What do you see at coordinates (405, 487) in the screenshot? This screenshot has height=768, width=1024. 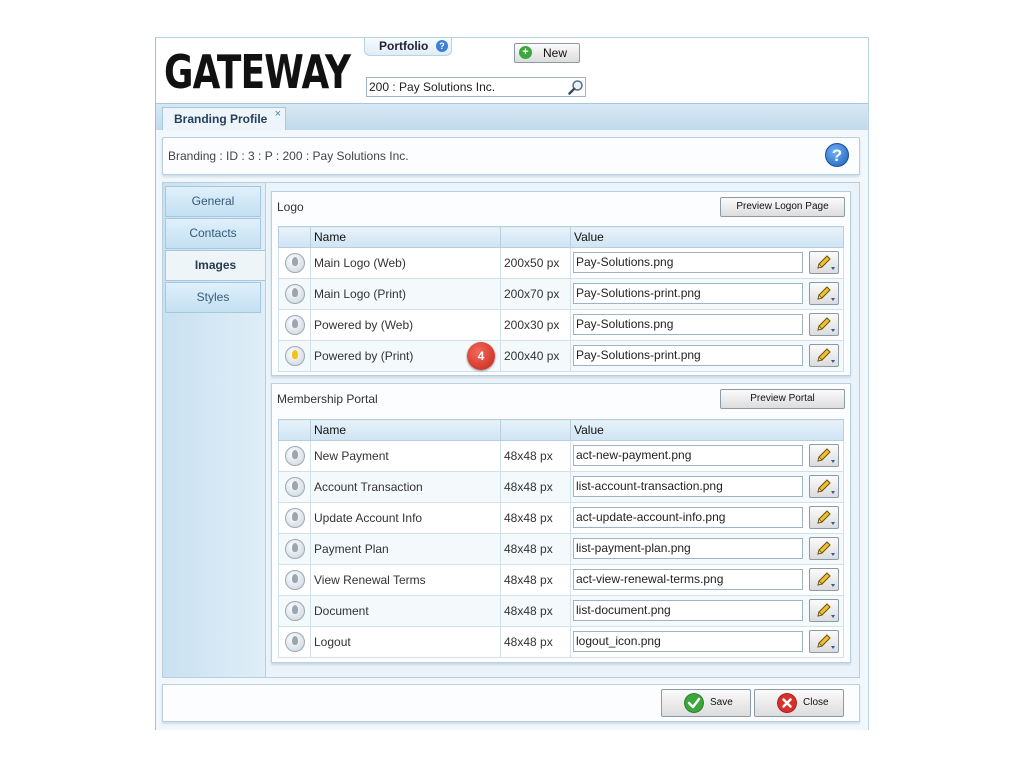 I see `name-cell: Account Transaction` at bounding box center [405, 487].